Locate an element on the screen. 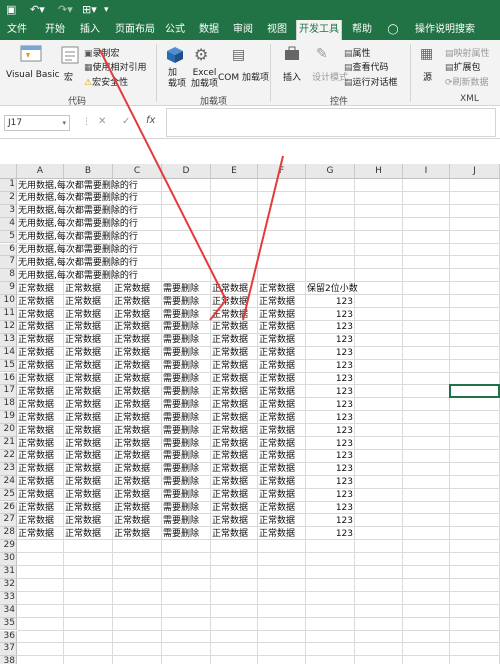  column-header: D is located at coordinates (186, 171).